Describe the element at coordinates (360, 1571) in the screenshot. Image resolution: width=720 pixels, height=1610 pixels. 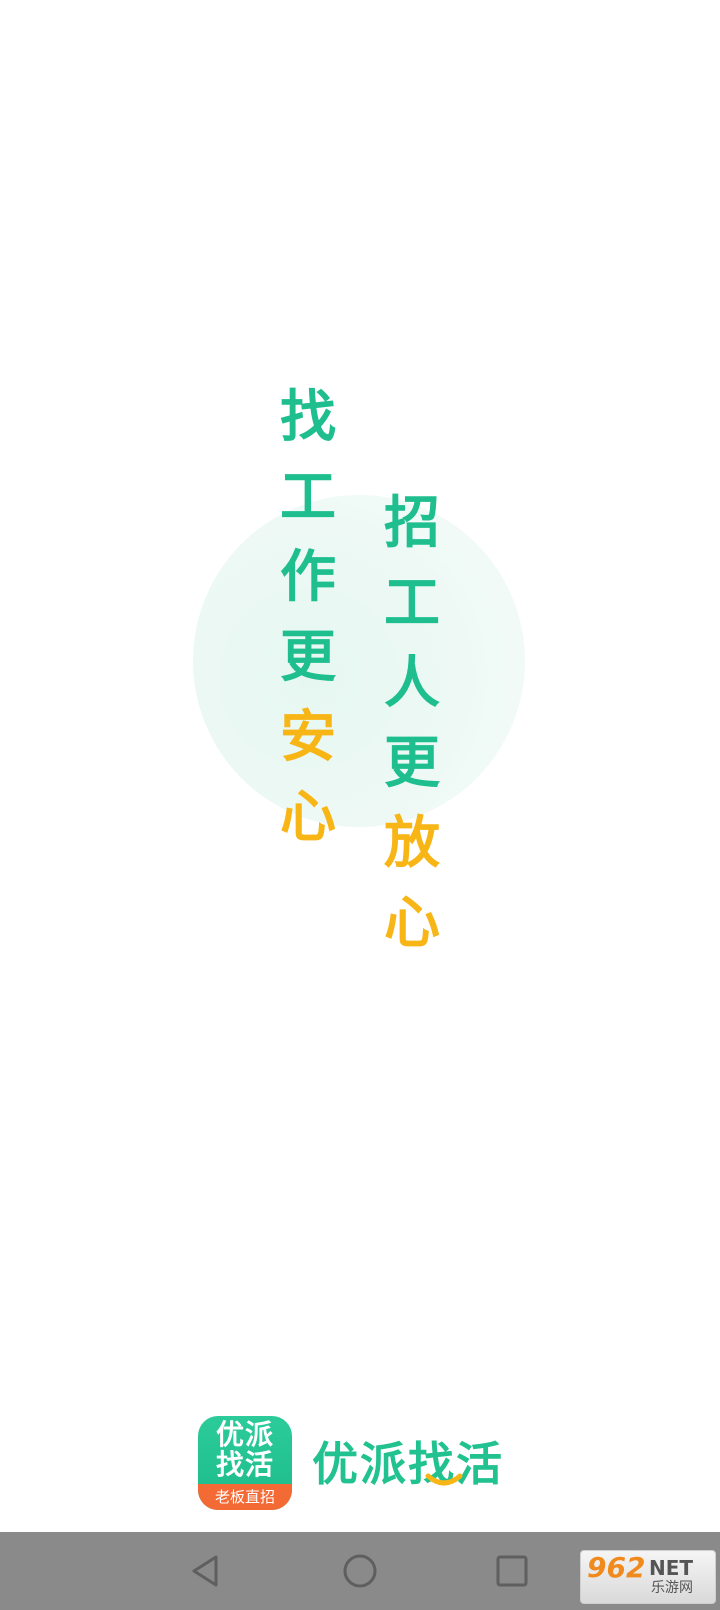
I see `home-icon` at that location.